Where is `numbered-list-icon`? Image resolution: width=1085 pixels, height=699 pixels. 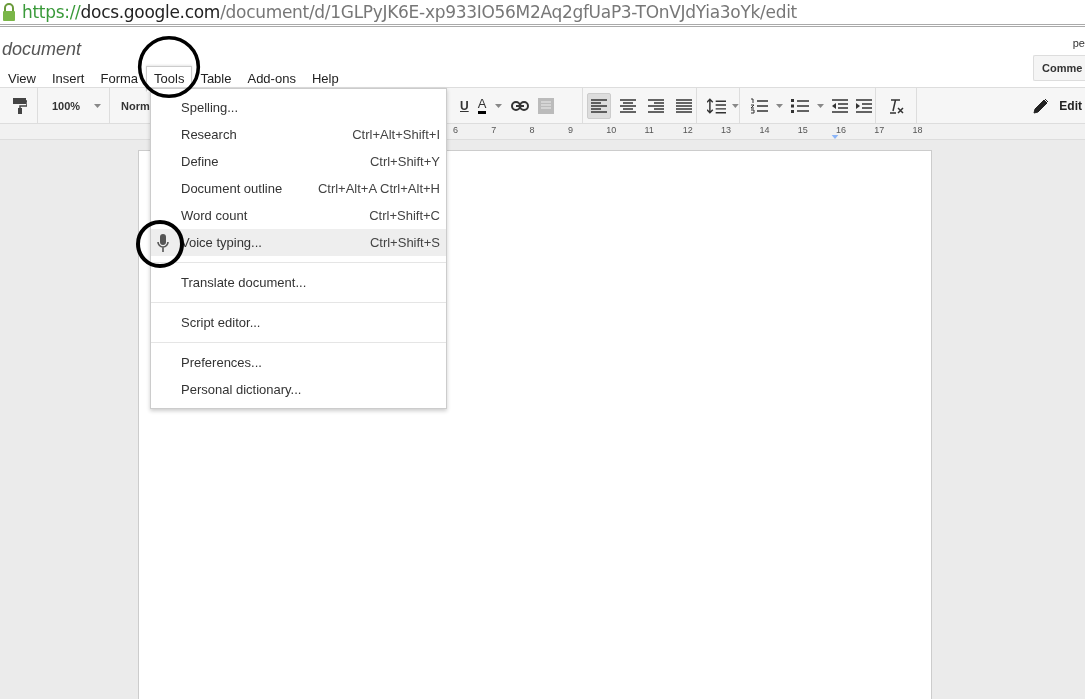
numbered-list-icon is located at coordinates (759, 105).